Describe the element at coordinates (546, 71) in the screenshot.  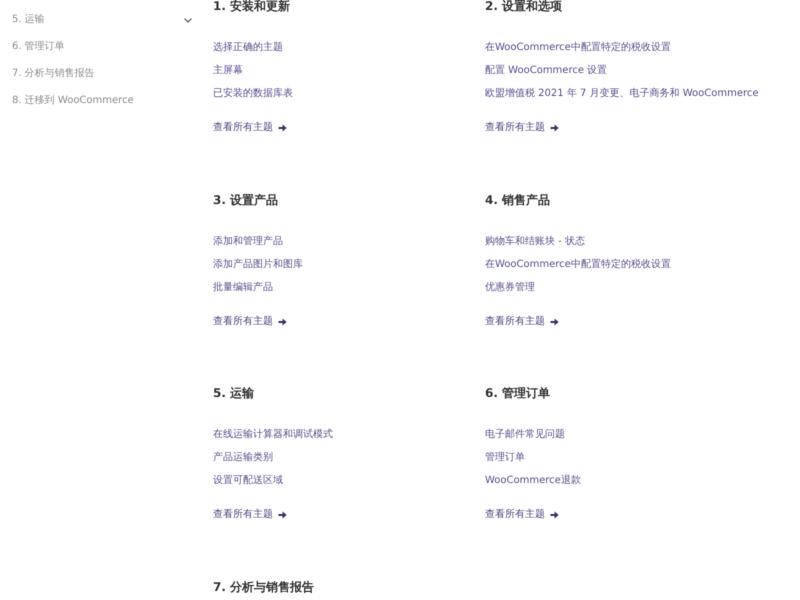
I see `article-link: 配置 WooCommerce 设置` at that location.